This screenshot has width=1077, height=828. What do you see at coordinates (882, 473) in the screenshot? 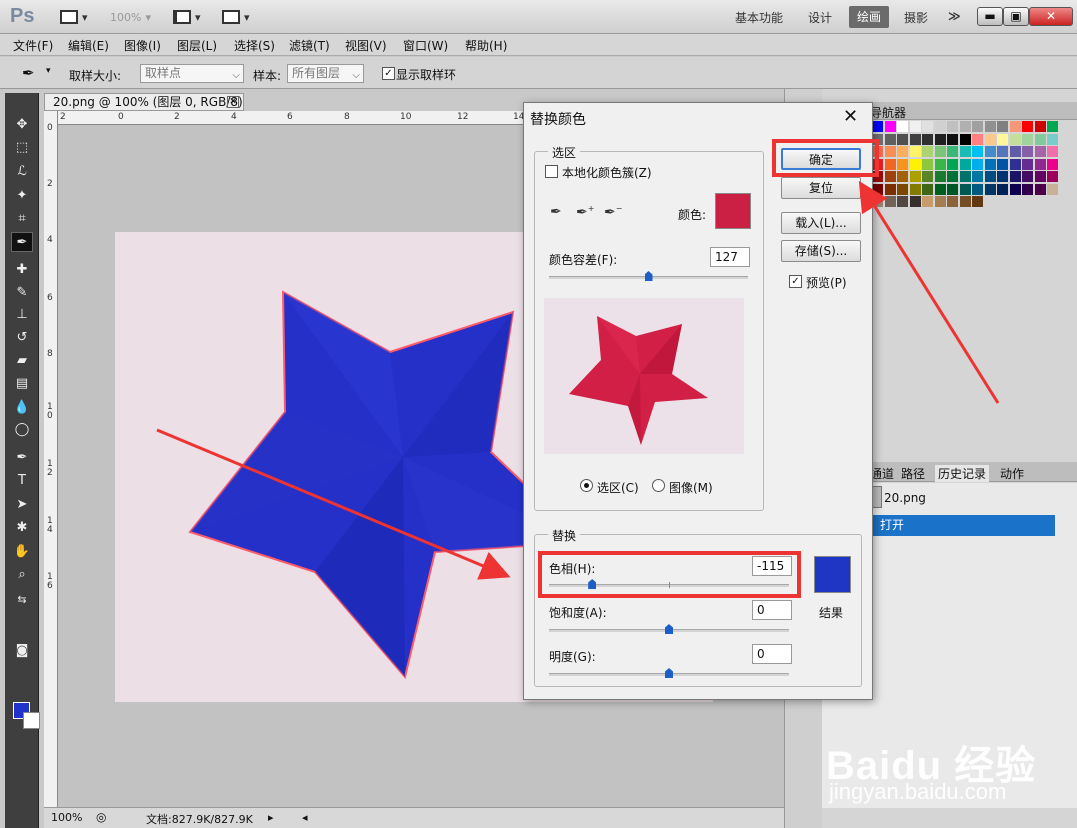
I see `tab-channels: 通道` at bounding box center [882, 473].